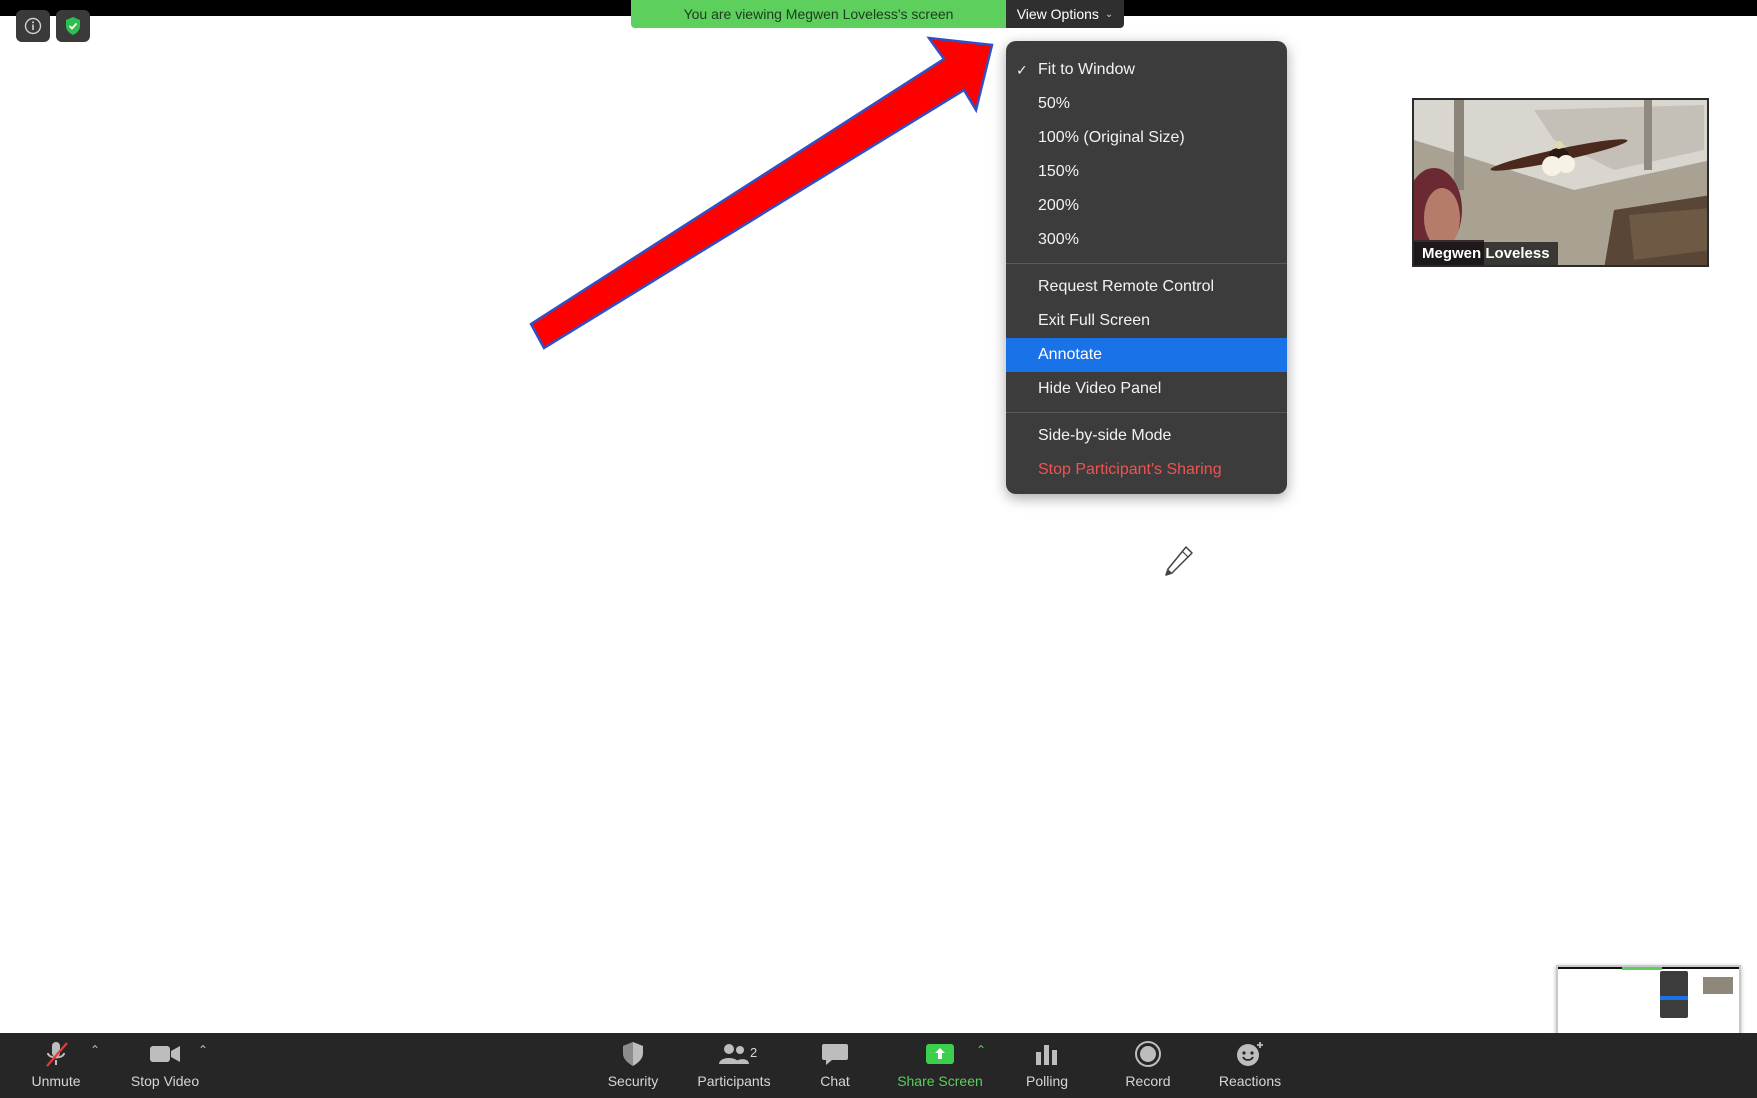  Describe the element at coordinates (1086, 69) in the screenshot. I see `menu-item-label: Fit to Window` at that location.